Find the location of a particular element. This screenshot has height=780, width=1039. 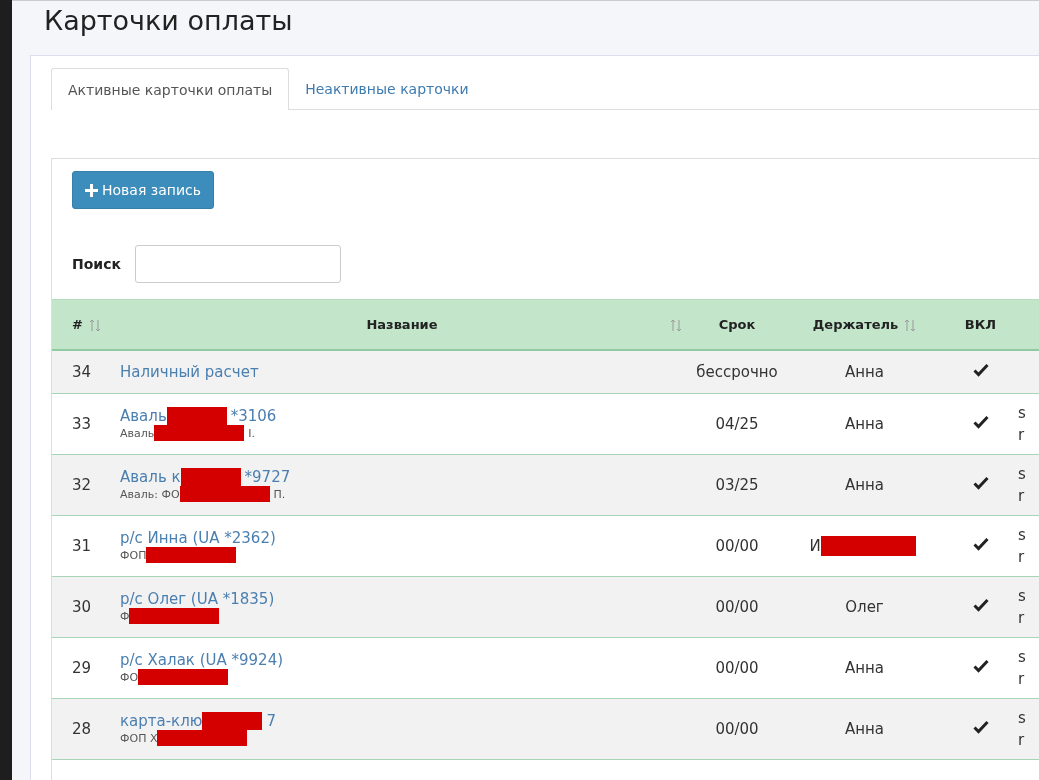

card-owner-text: I. is located at coordinates (251, 433).